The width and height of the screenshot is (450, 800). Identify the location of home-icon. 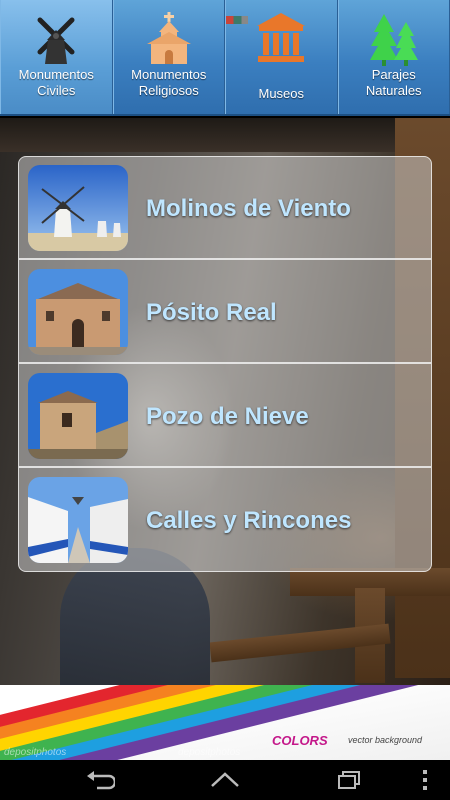
(225, 779).